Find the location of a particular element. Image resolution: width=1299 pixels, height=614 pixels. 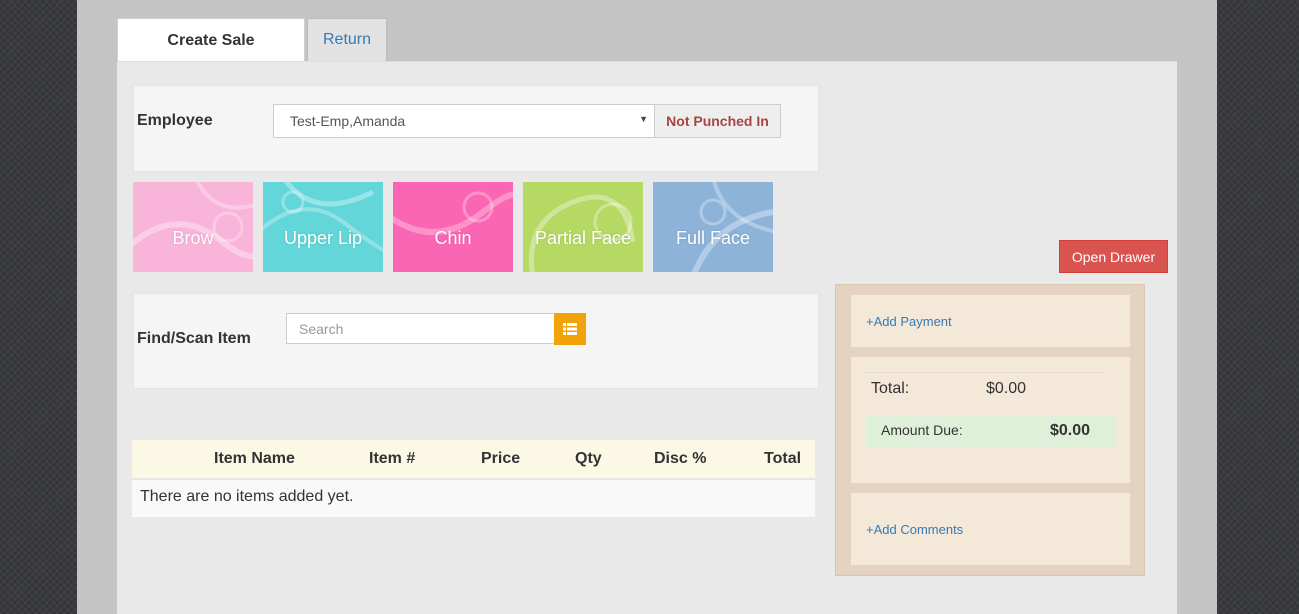

search-input is located at coordinates (420, 328).